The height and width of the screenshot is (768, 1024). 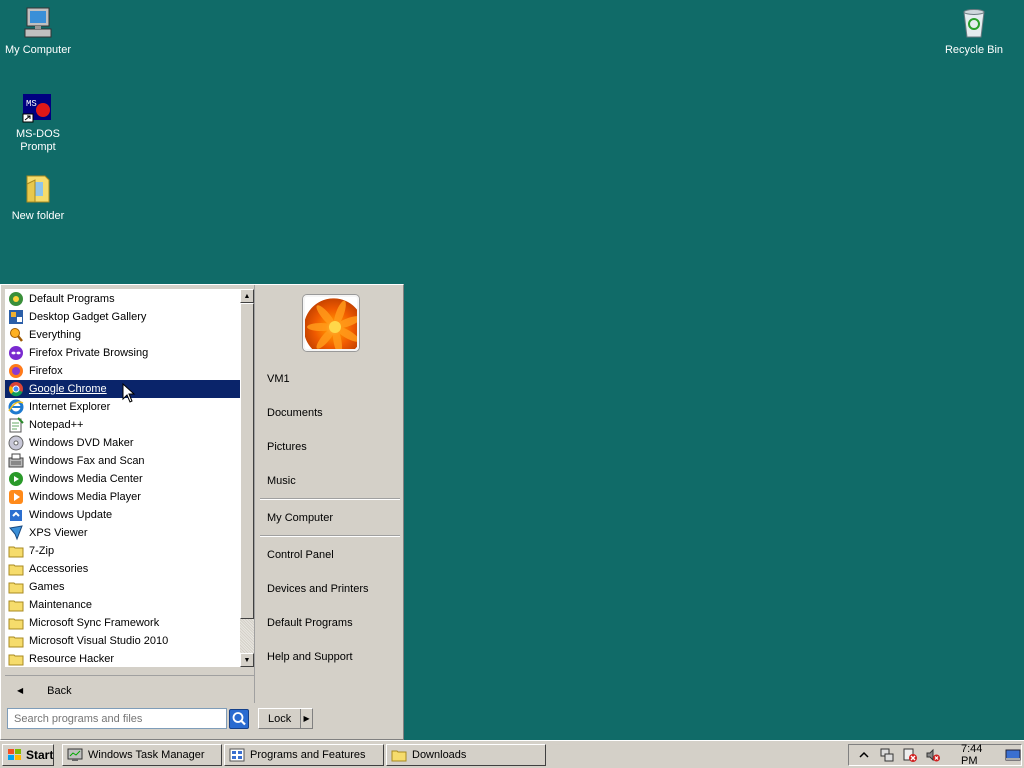 I want to click on right-item-default-programs: Default Programs, so click(x=310, y=625).